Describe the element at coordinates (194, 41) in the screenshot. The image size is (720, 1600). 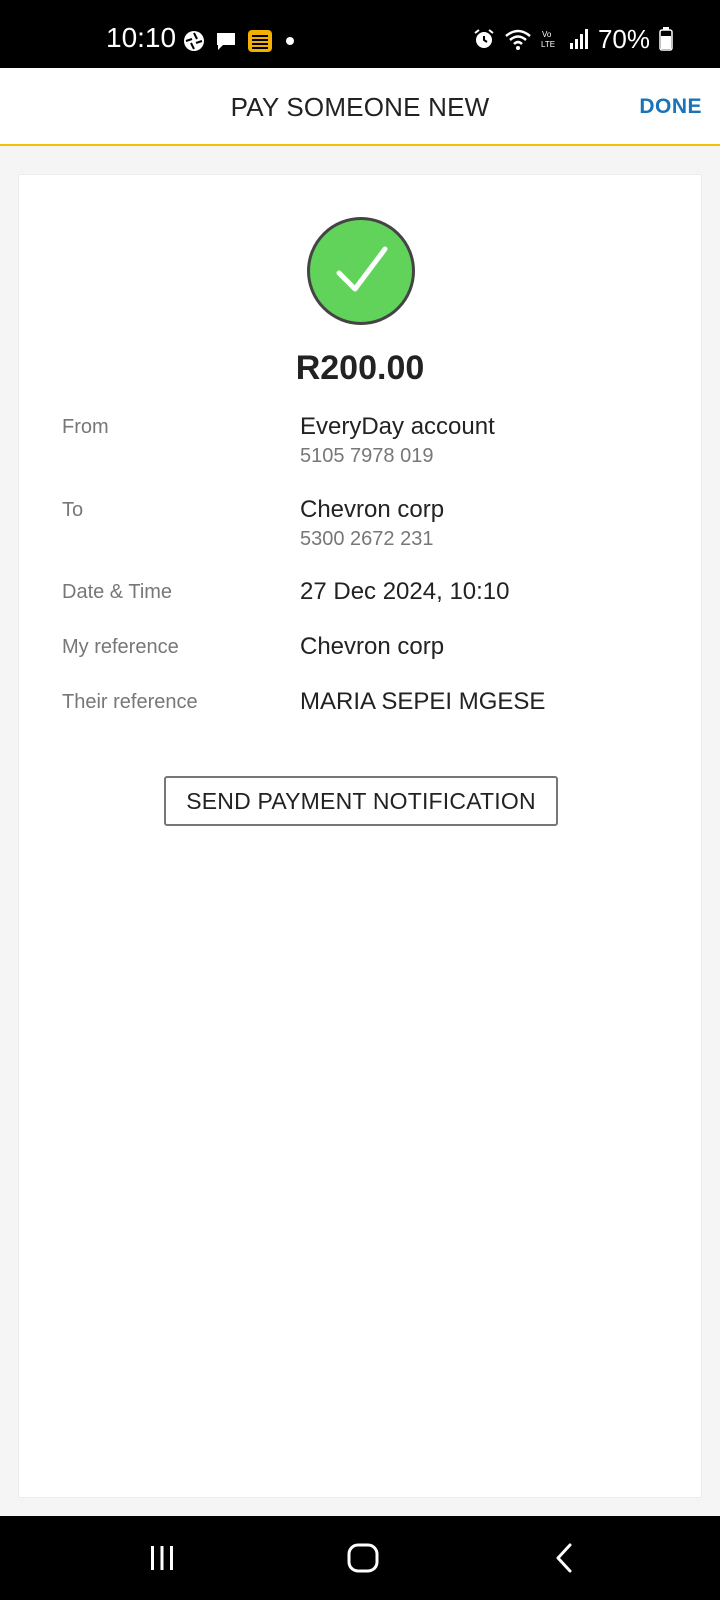
I see `aperture-icon` at that location.